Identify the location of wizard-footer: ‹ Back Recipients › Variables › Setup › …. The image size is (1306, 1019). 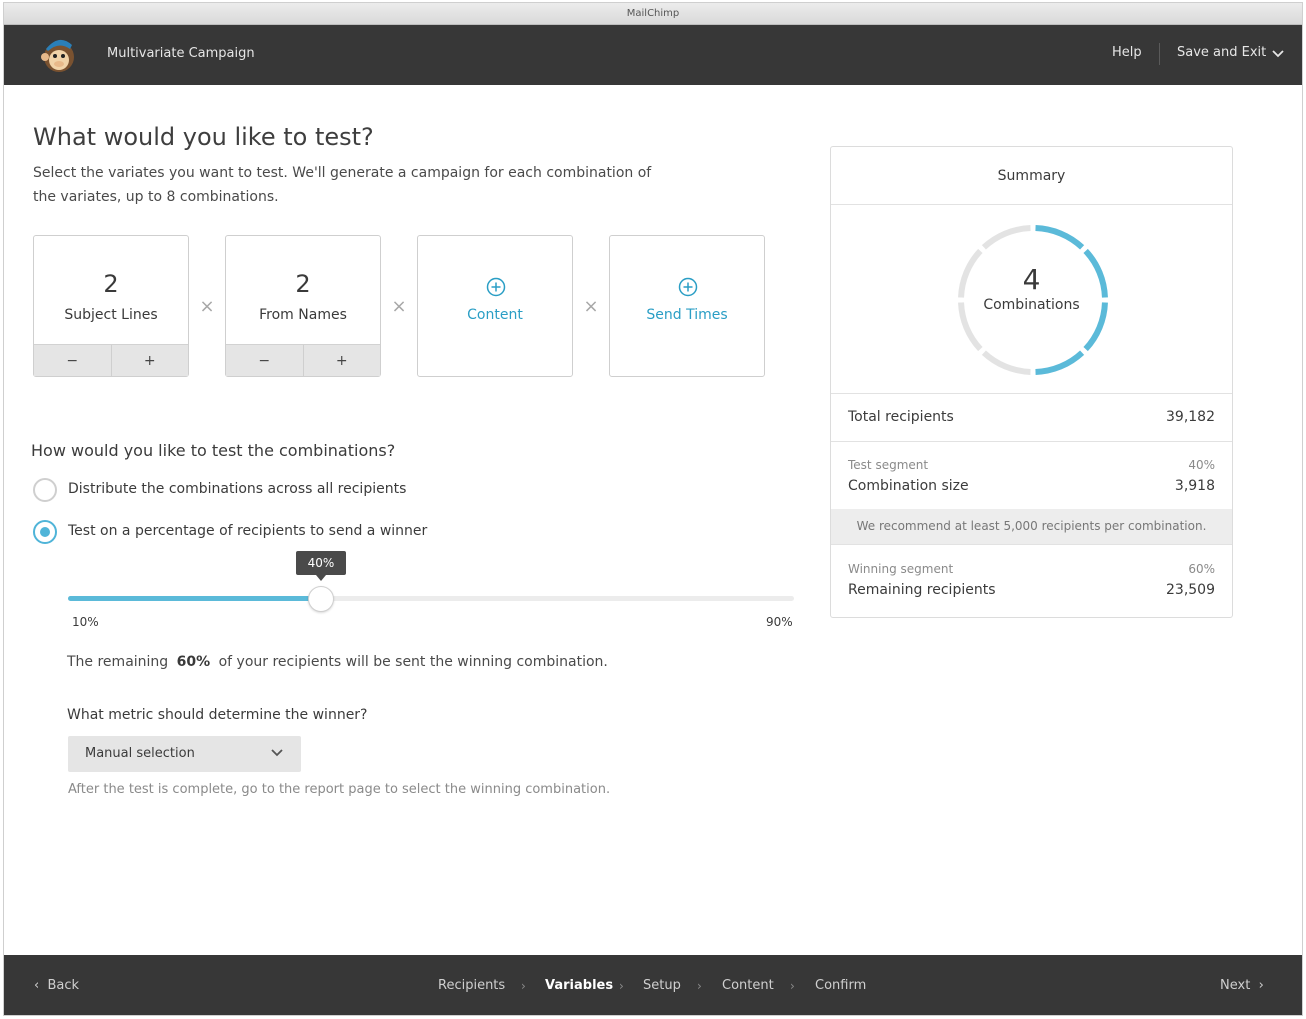
(653, 985).